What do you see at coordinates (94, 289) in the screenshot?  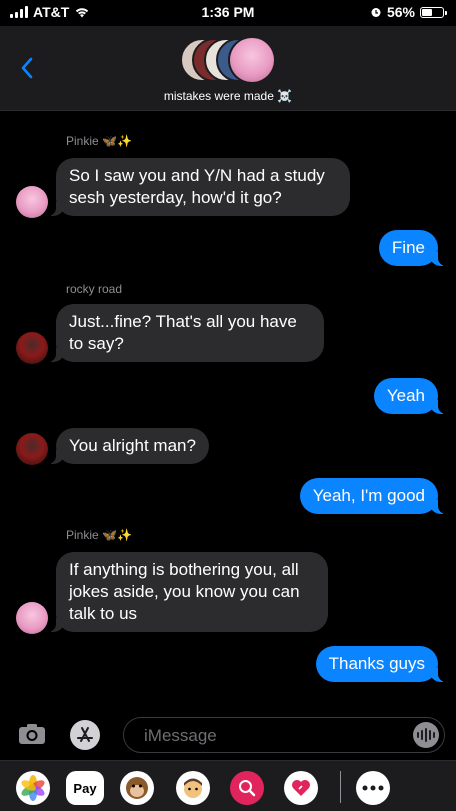 I see `sender-name: rocky road` at bounding box center [94, 289].